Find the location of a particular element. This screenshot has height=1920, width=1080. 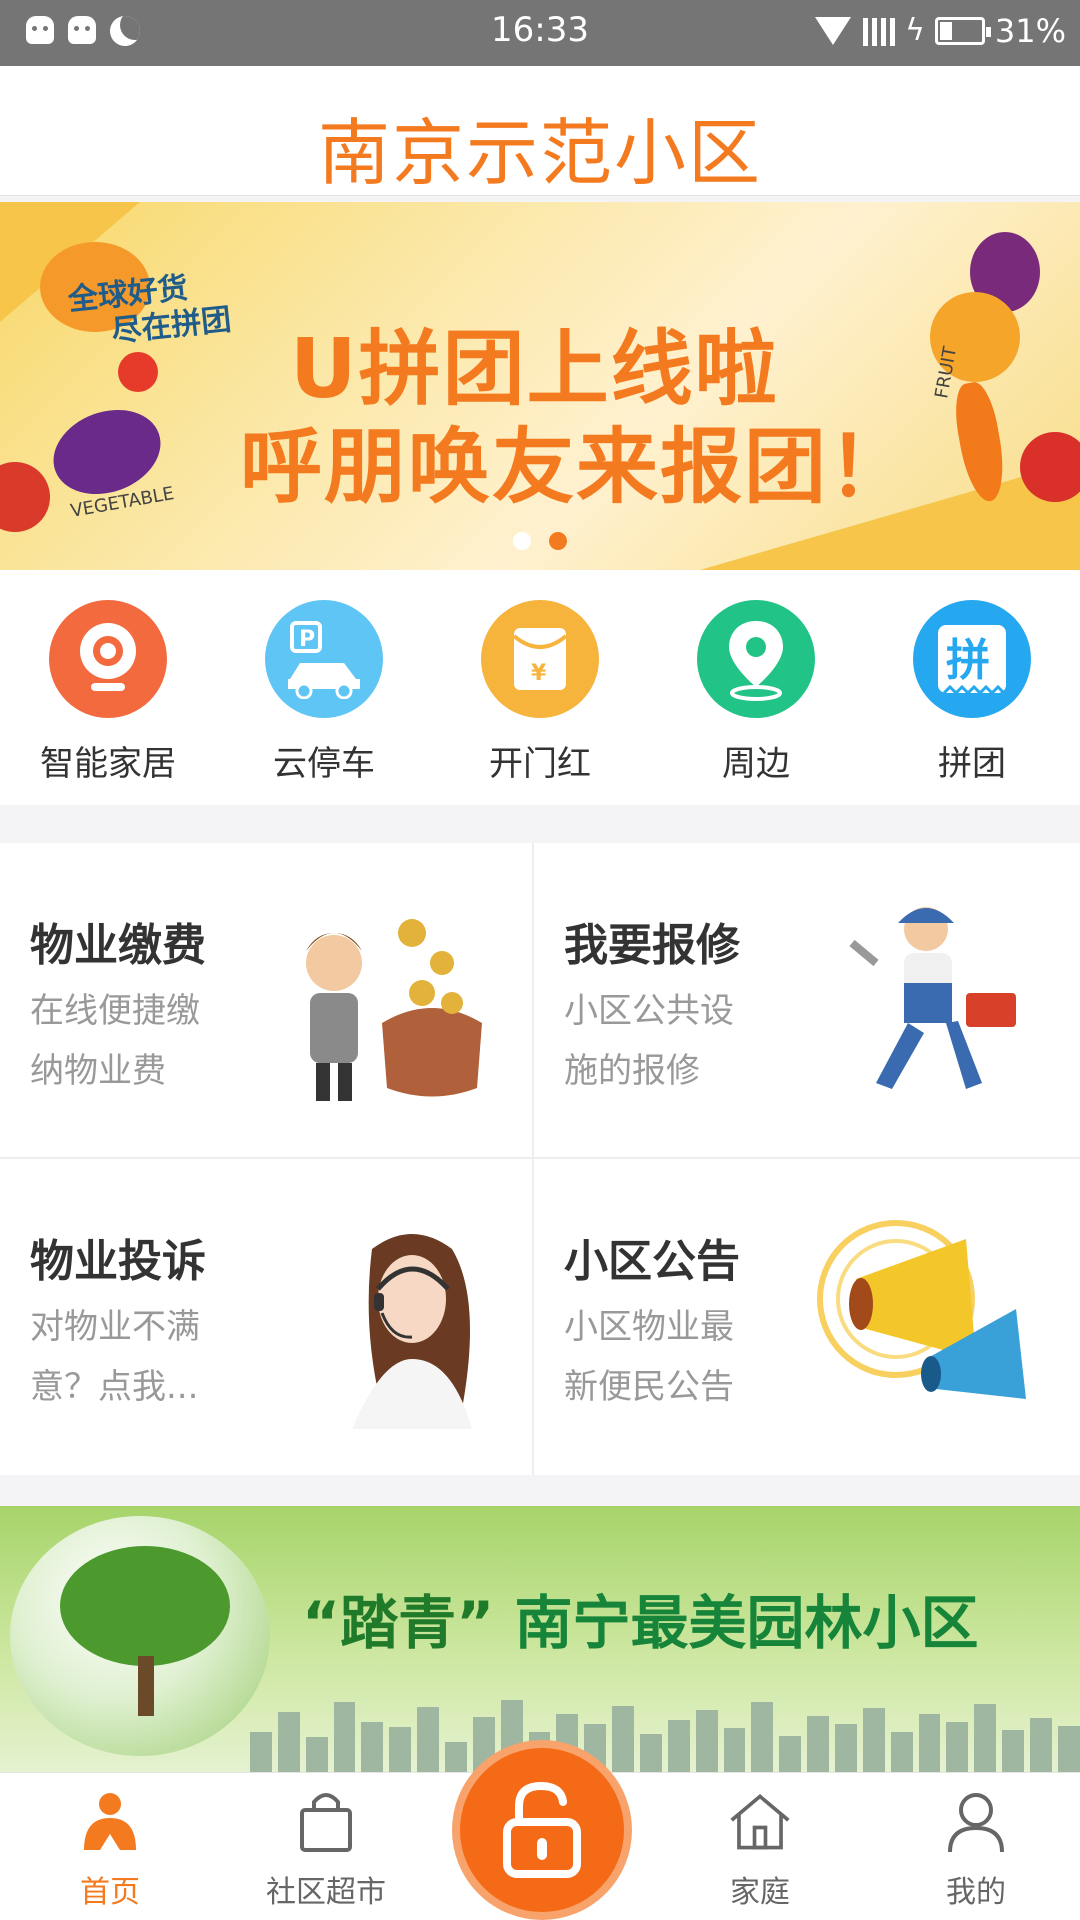

nav-label: 社区超市 is located at coordinates (326, 1892).